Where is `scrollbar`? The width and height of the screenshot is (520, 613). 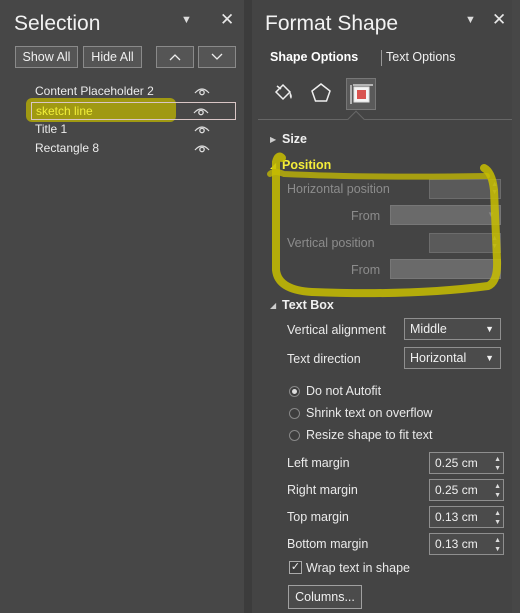 scrollbar is located at coordinates (516, 306).